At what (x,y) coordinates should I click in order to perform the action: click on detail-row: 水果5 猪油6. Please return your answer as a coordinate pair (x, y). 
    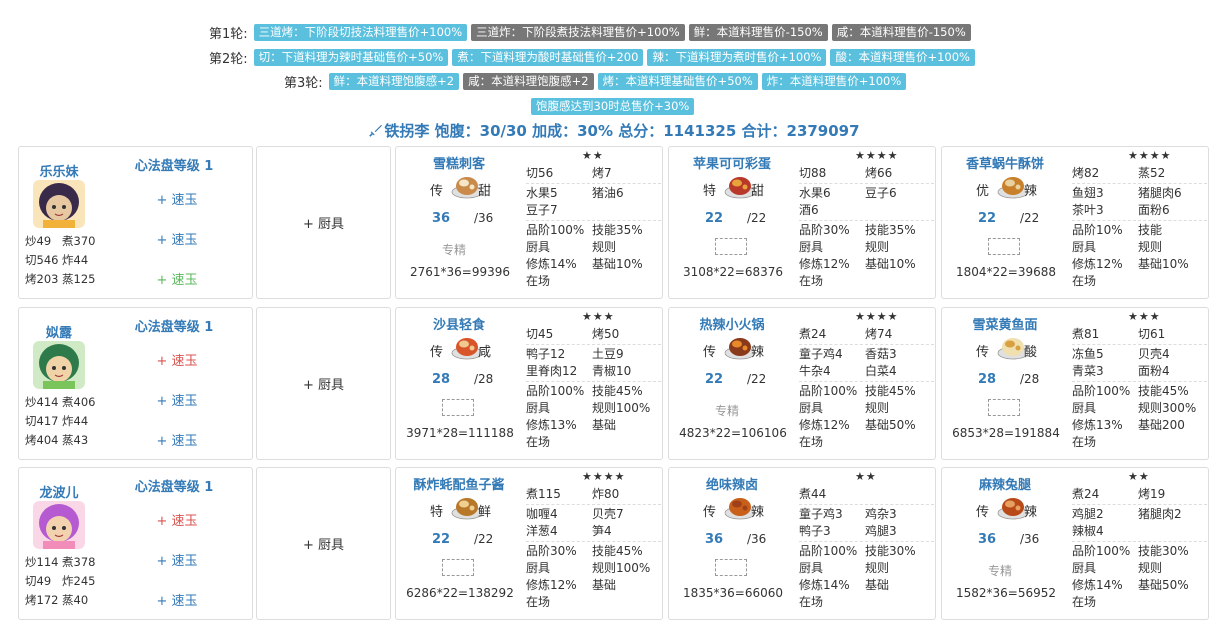
    Looking at the image, I should click on (593, 193).